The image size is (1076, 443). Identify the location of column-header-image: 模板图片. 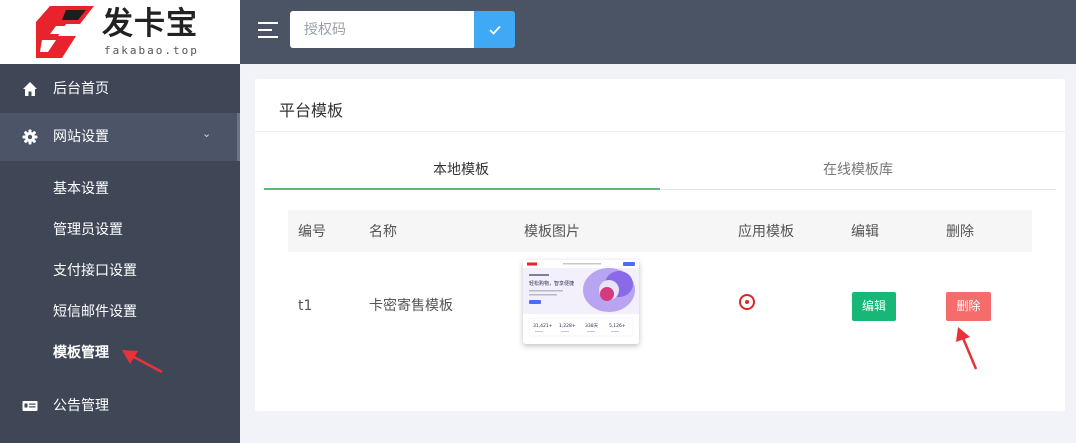
(552, 232).